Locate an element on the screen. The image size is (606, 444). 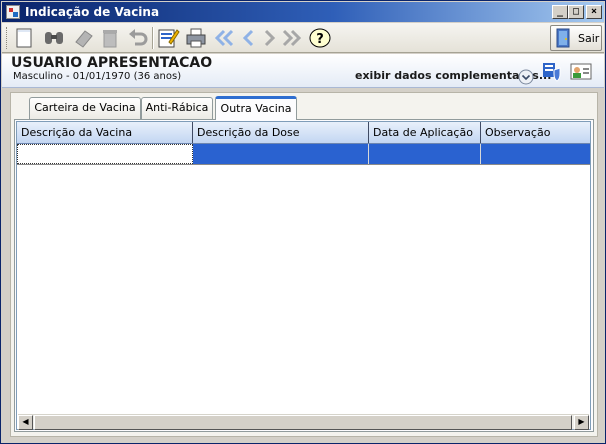
help-icon: ? is located at coordinates (320, 38).